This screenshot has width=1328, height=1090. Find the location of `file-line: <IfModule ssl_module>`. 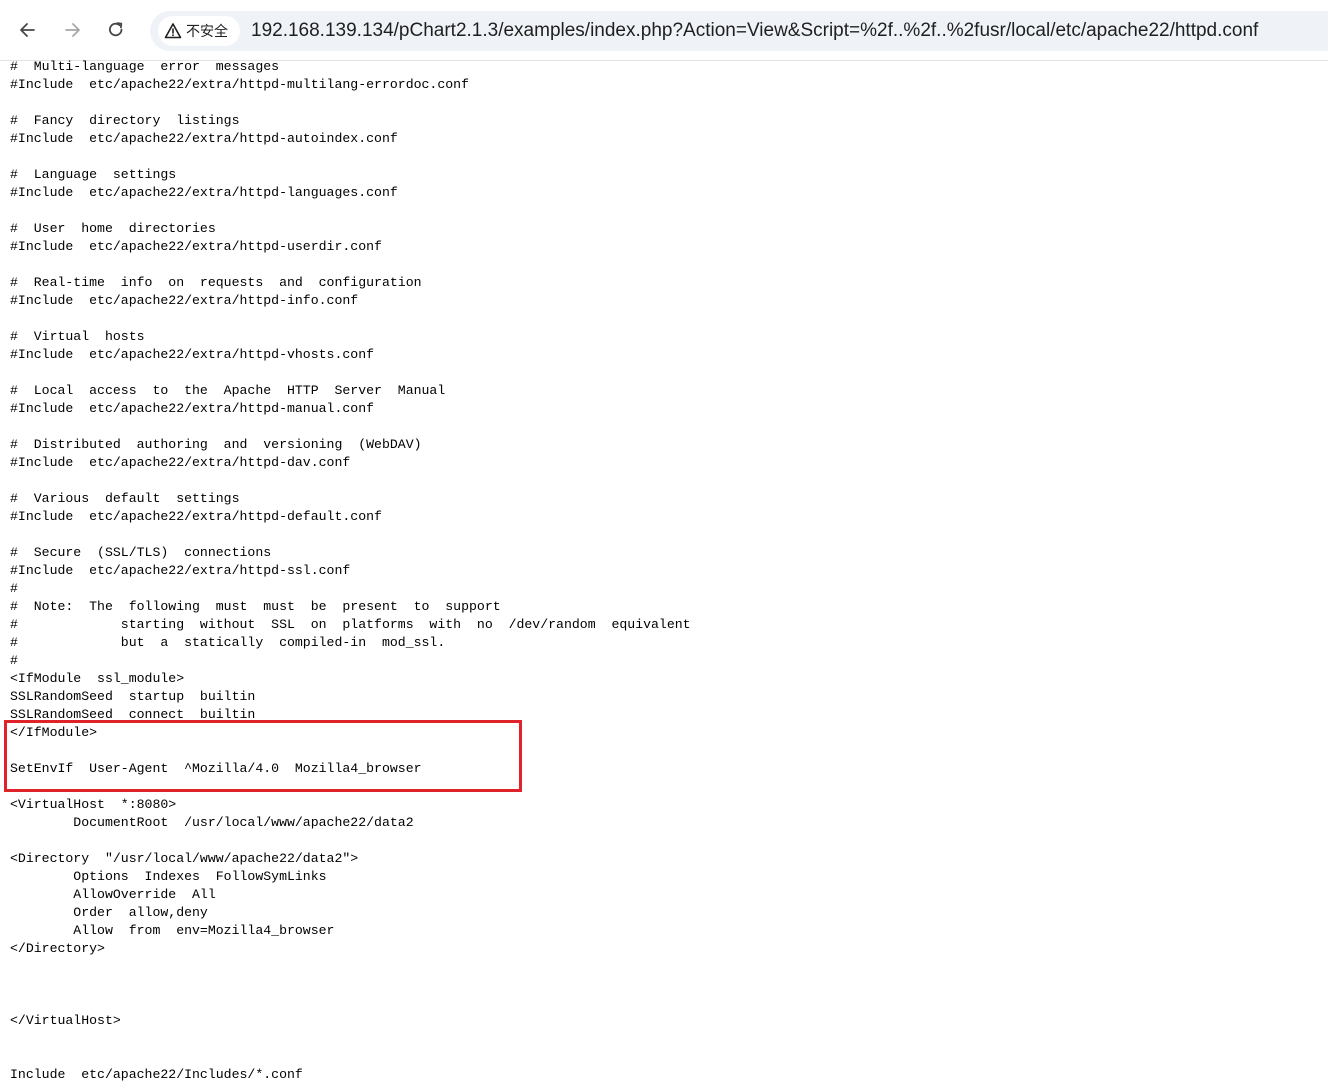

file-line: <IfModule ssl_module> is located at coordinates (97, 678).